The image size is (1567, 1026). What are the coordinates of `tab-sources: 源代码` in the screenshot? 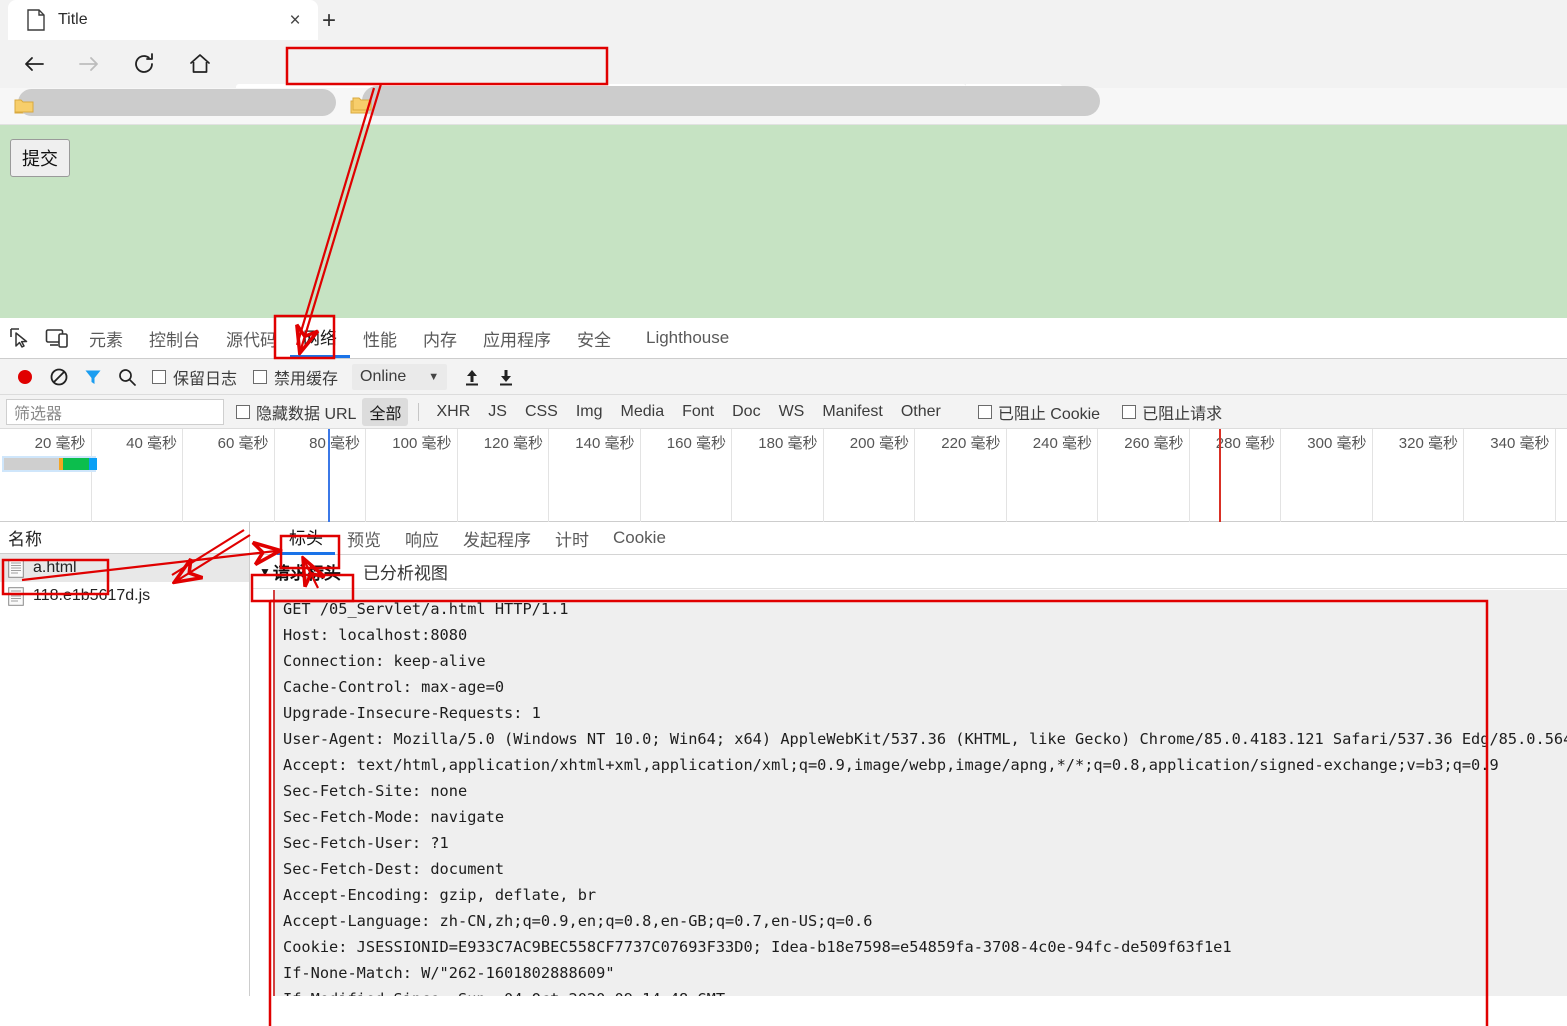 It's located at (251, 338).